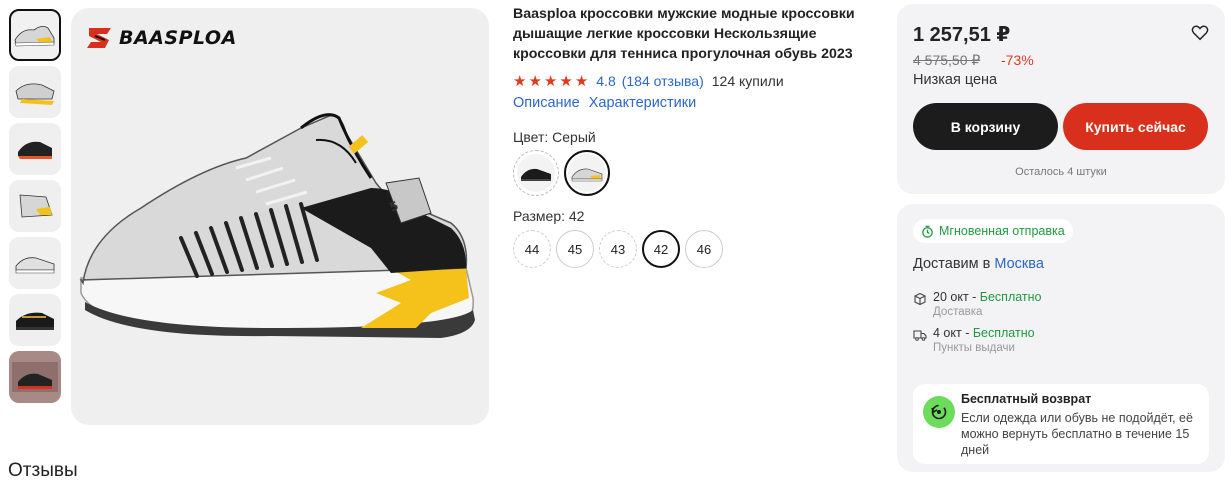 The width and height of the screenshot is (1231, 484). I want to click on reviews-heading: Отзывы, so click(43, 470).